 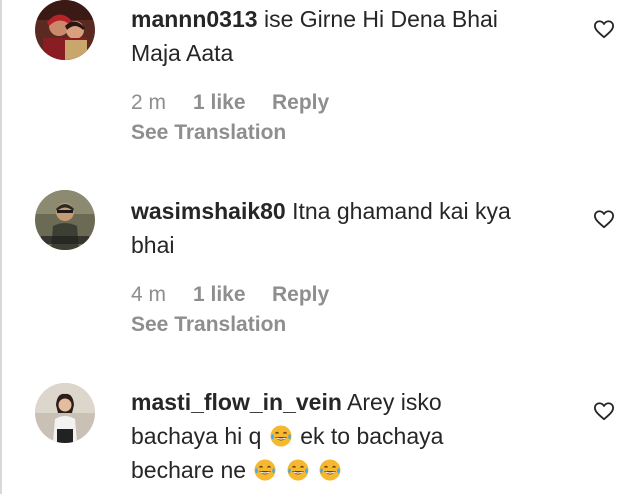 I want to click on panel-edge, so click(x=1, y=247).